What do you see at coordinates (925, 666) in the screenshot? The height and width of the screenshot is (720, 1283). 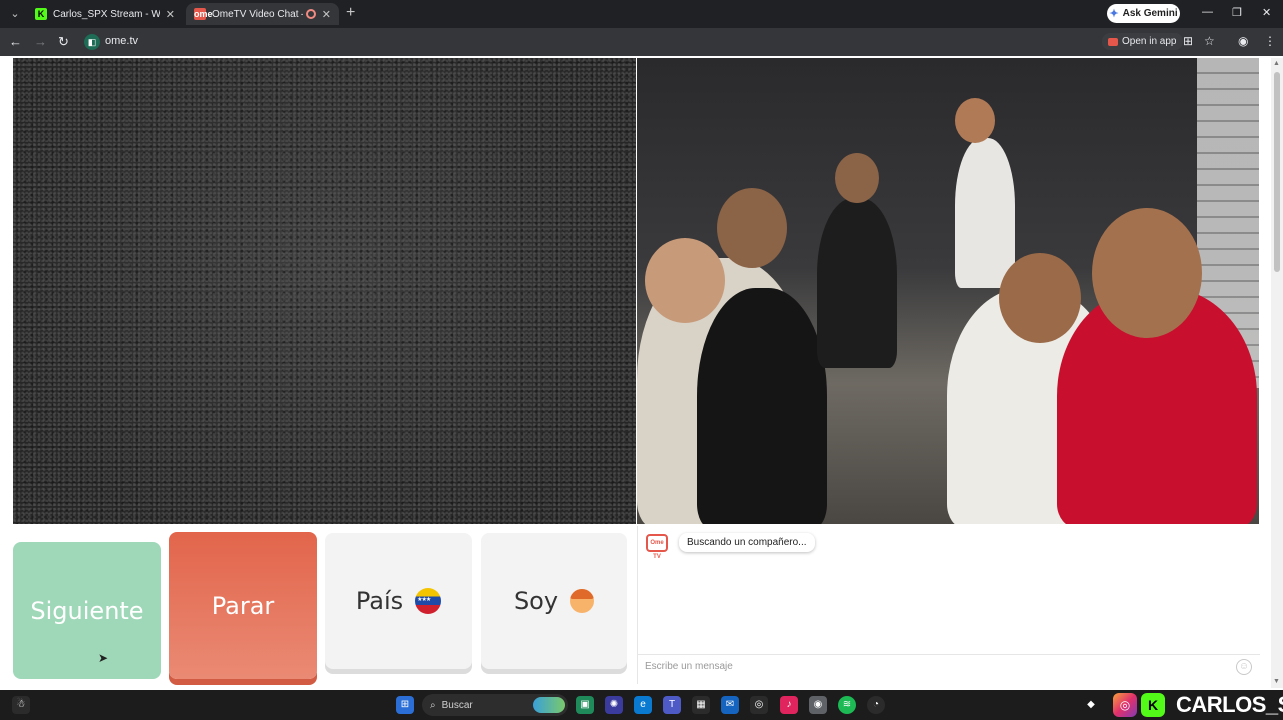 I see `chat-message-input` at bounding box center [925, 666].